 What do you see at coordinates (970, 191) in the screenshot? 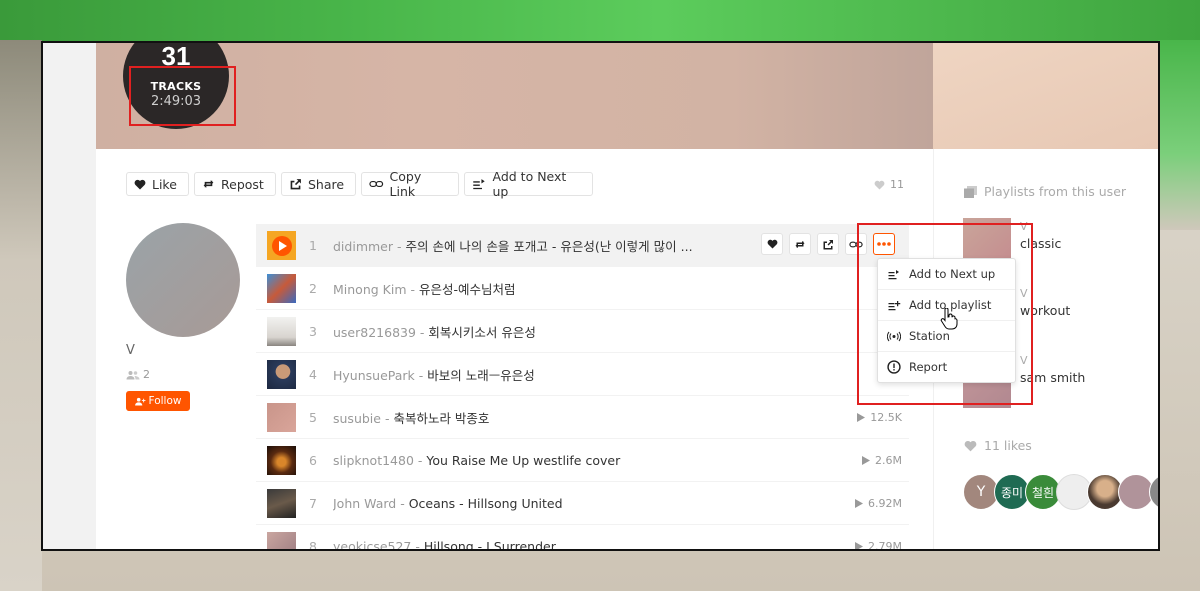
I see `playlists-icon` at bounding box center [970, 191].